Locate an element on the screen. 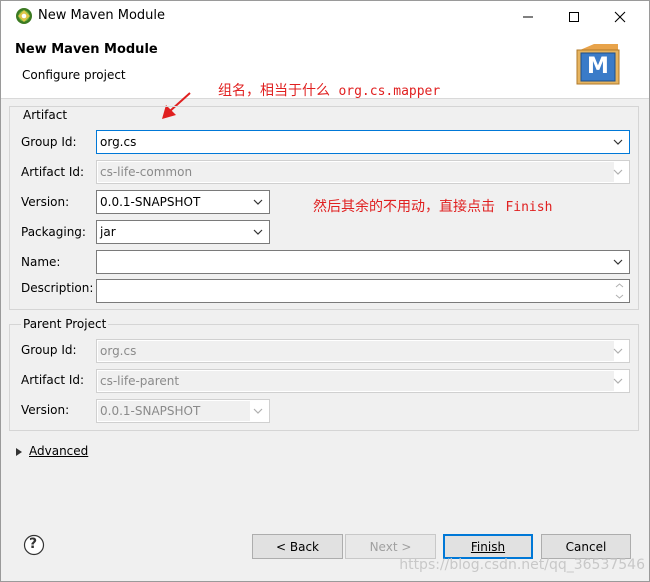 This screenshot has width=650, height=582. parent-group-id-value: org.cs is located at coordinates (118, 351).